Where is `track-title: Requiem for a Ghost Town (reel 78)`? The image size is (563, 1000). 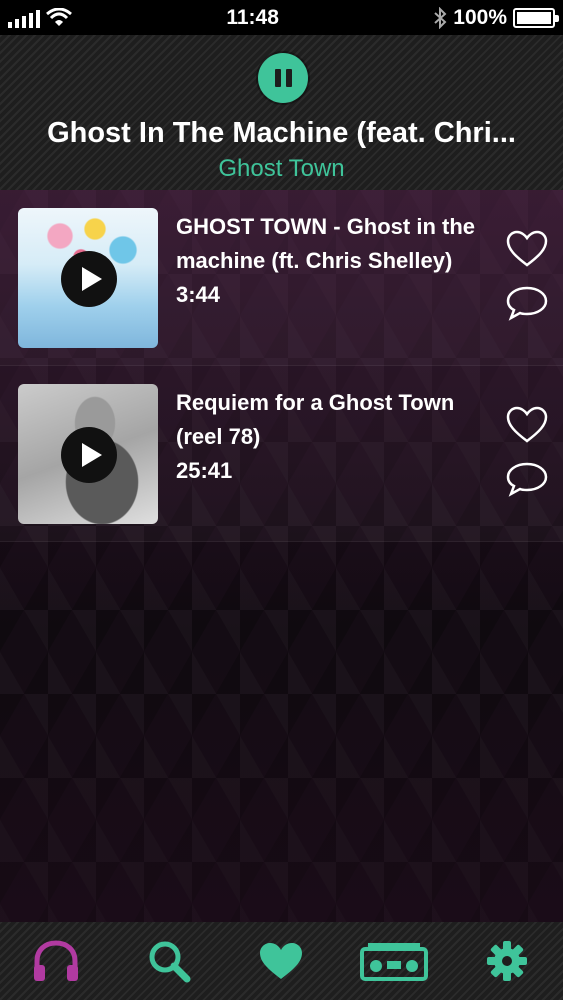
track-title: Requiem for a Ghost Town (reel 78) is located at coordinates (315, 419).